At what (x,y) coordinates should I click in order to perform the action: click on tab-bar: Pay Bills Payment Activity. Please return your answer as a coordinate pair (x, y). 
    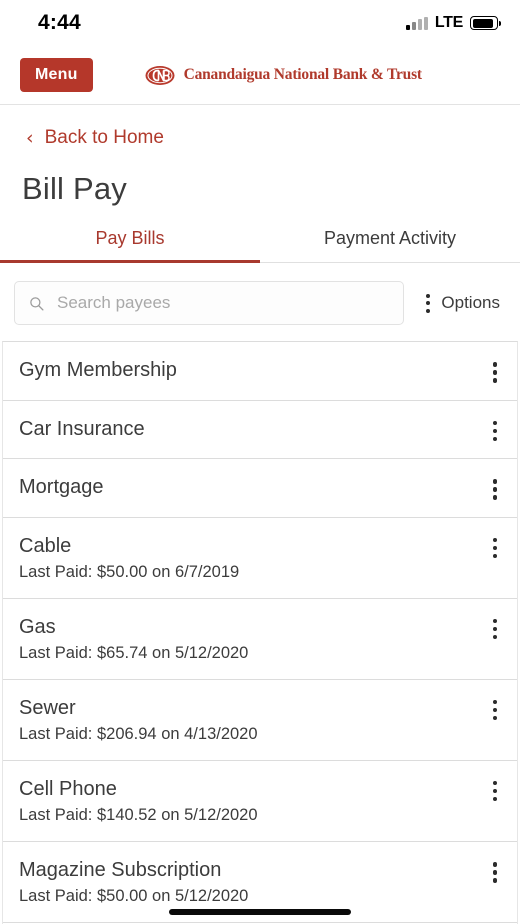
    Looking at the image, I should click on (260, 245).